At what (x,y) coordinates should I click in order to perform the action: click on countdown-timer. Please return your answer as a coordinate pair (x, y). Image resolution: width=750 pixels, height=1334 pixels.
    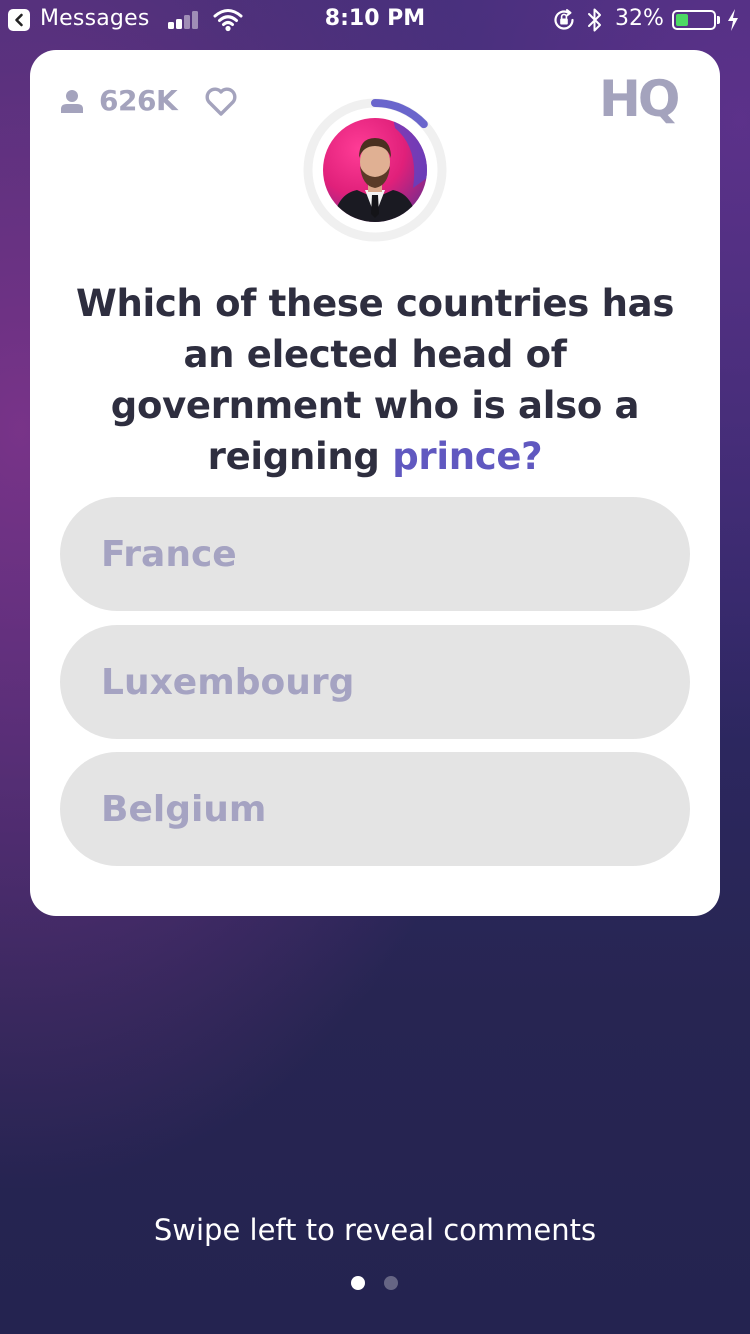
    Looking at the image, I should click on (375, 170).